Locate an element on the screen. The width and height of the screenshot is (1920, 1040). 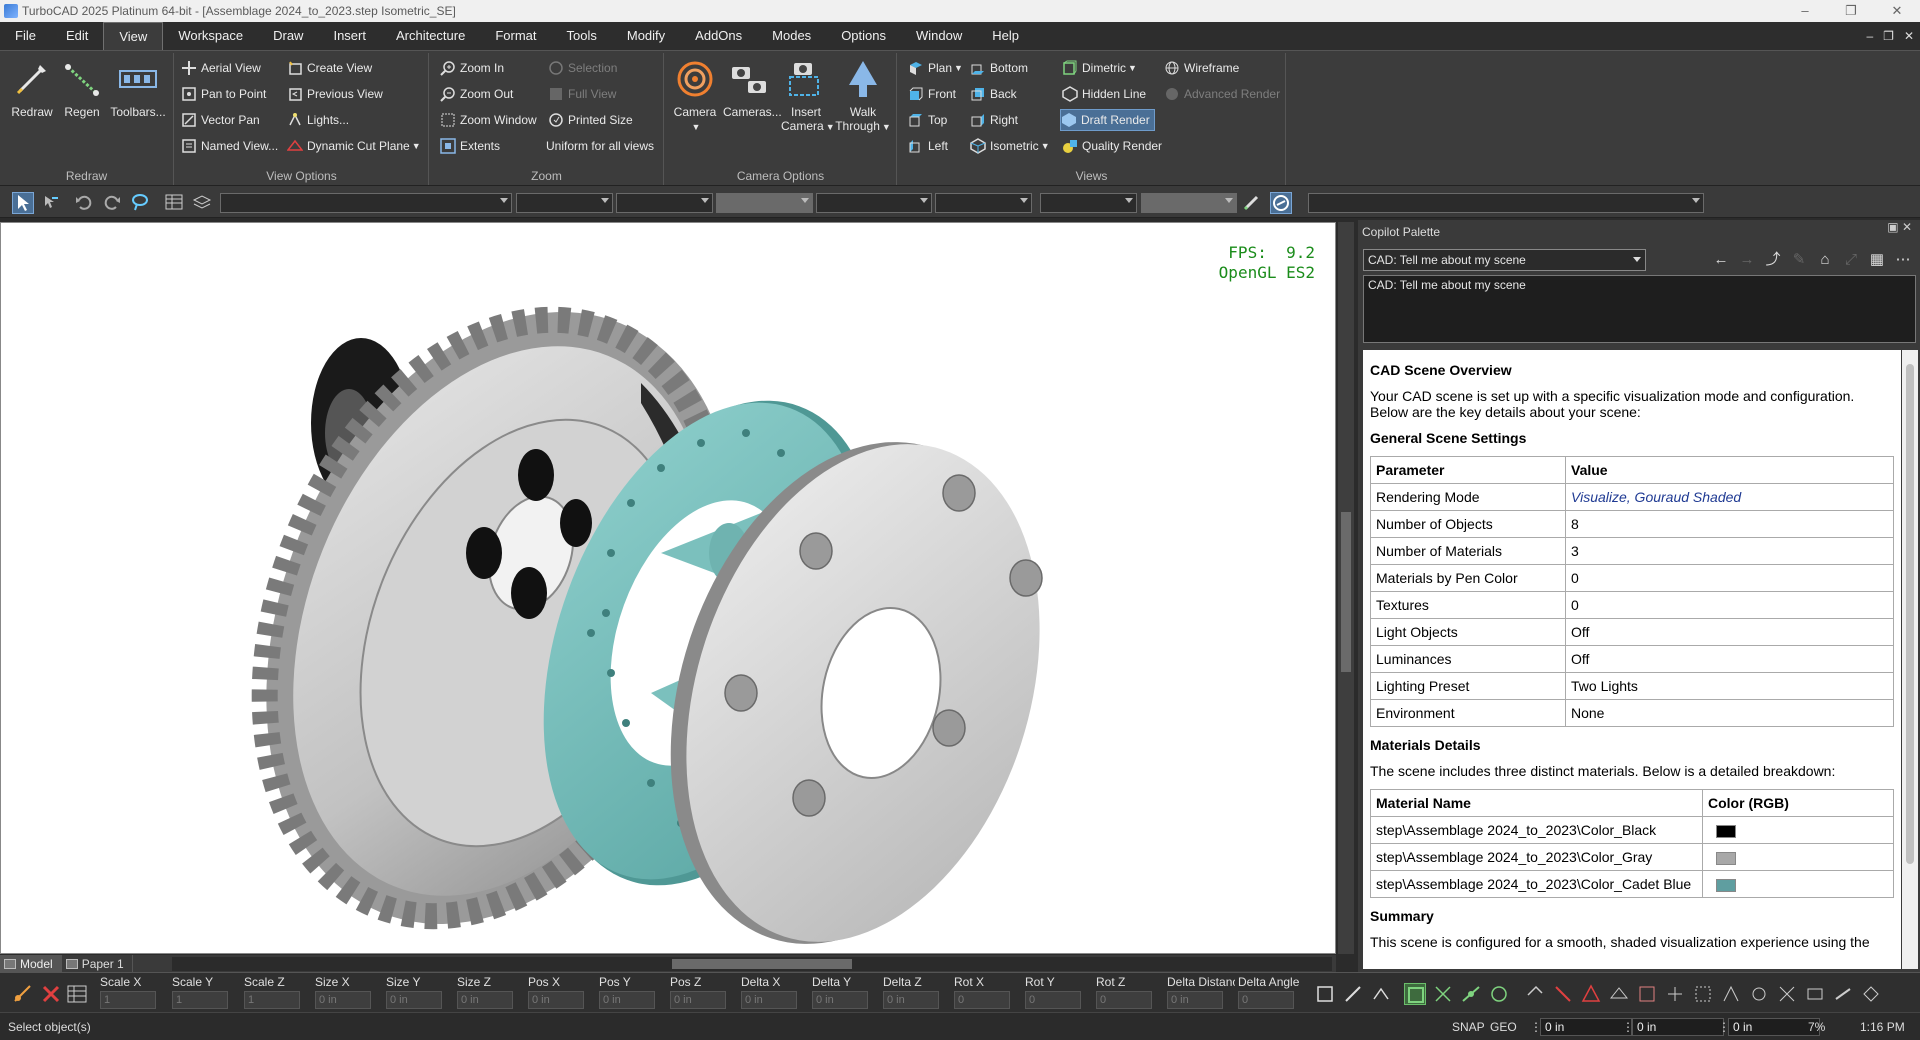
snap-indicator: SNAP is located at coordinates (1468, 1027).